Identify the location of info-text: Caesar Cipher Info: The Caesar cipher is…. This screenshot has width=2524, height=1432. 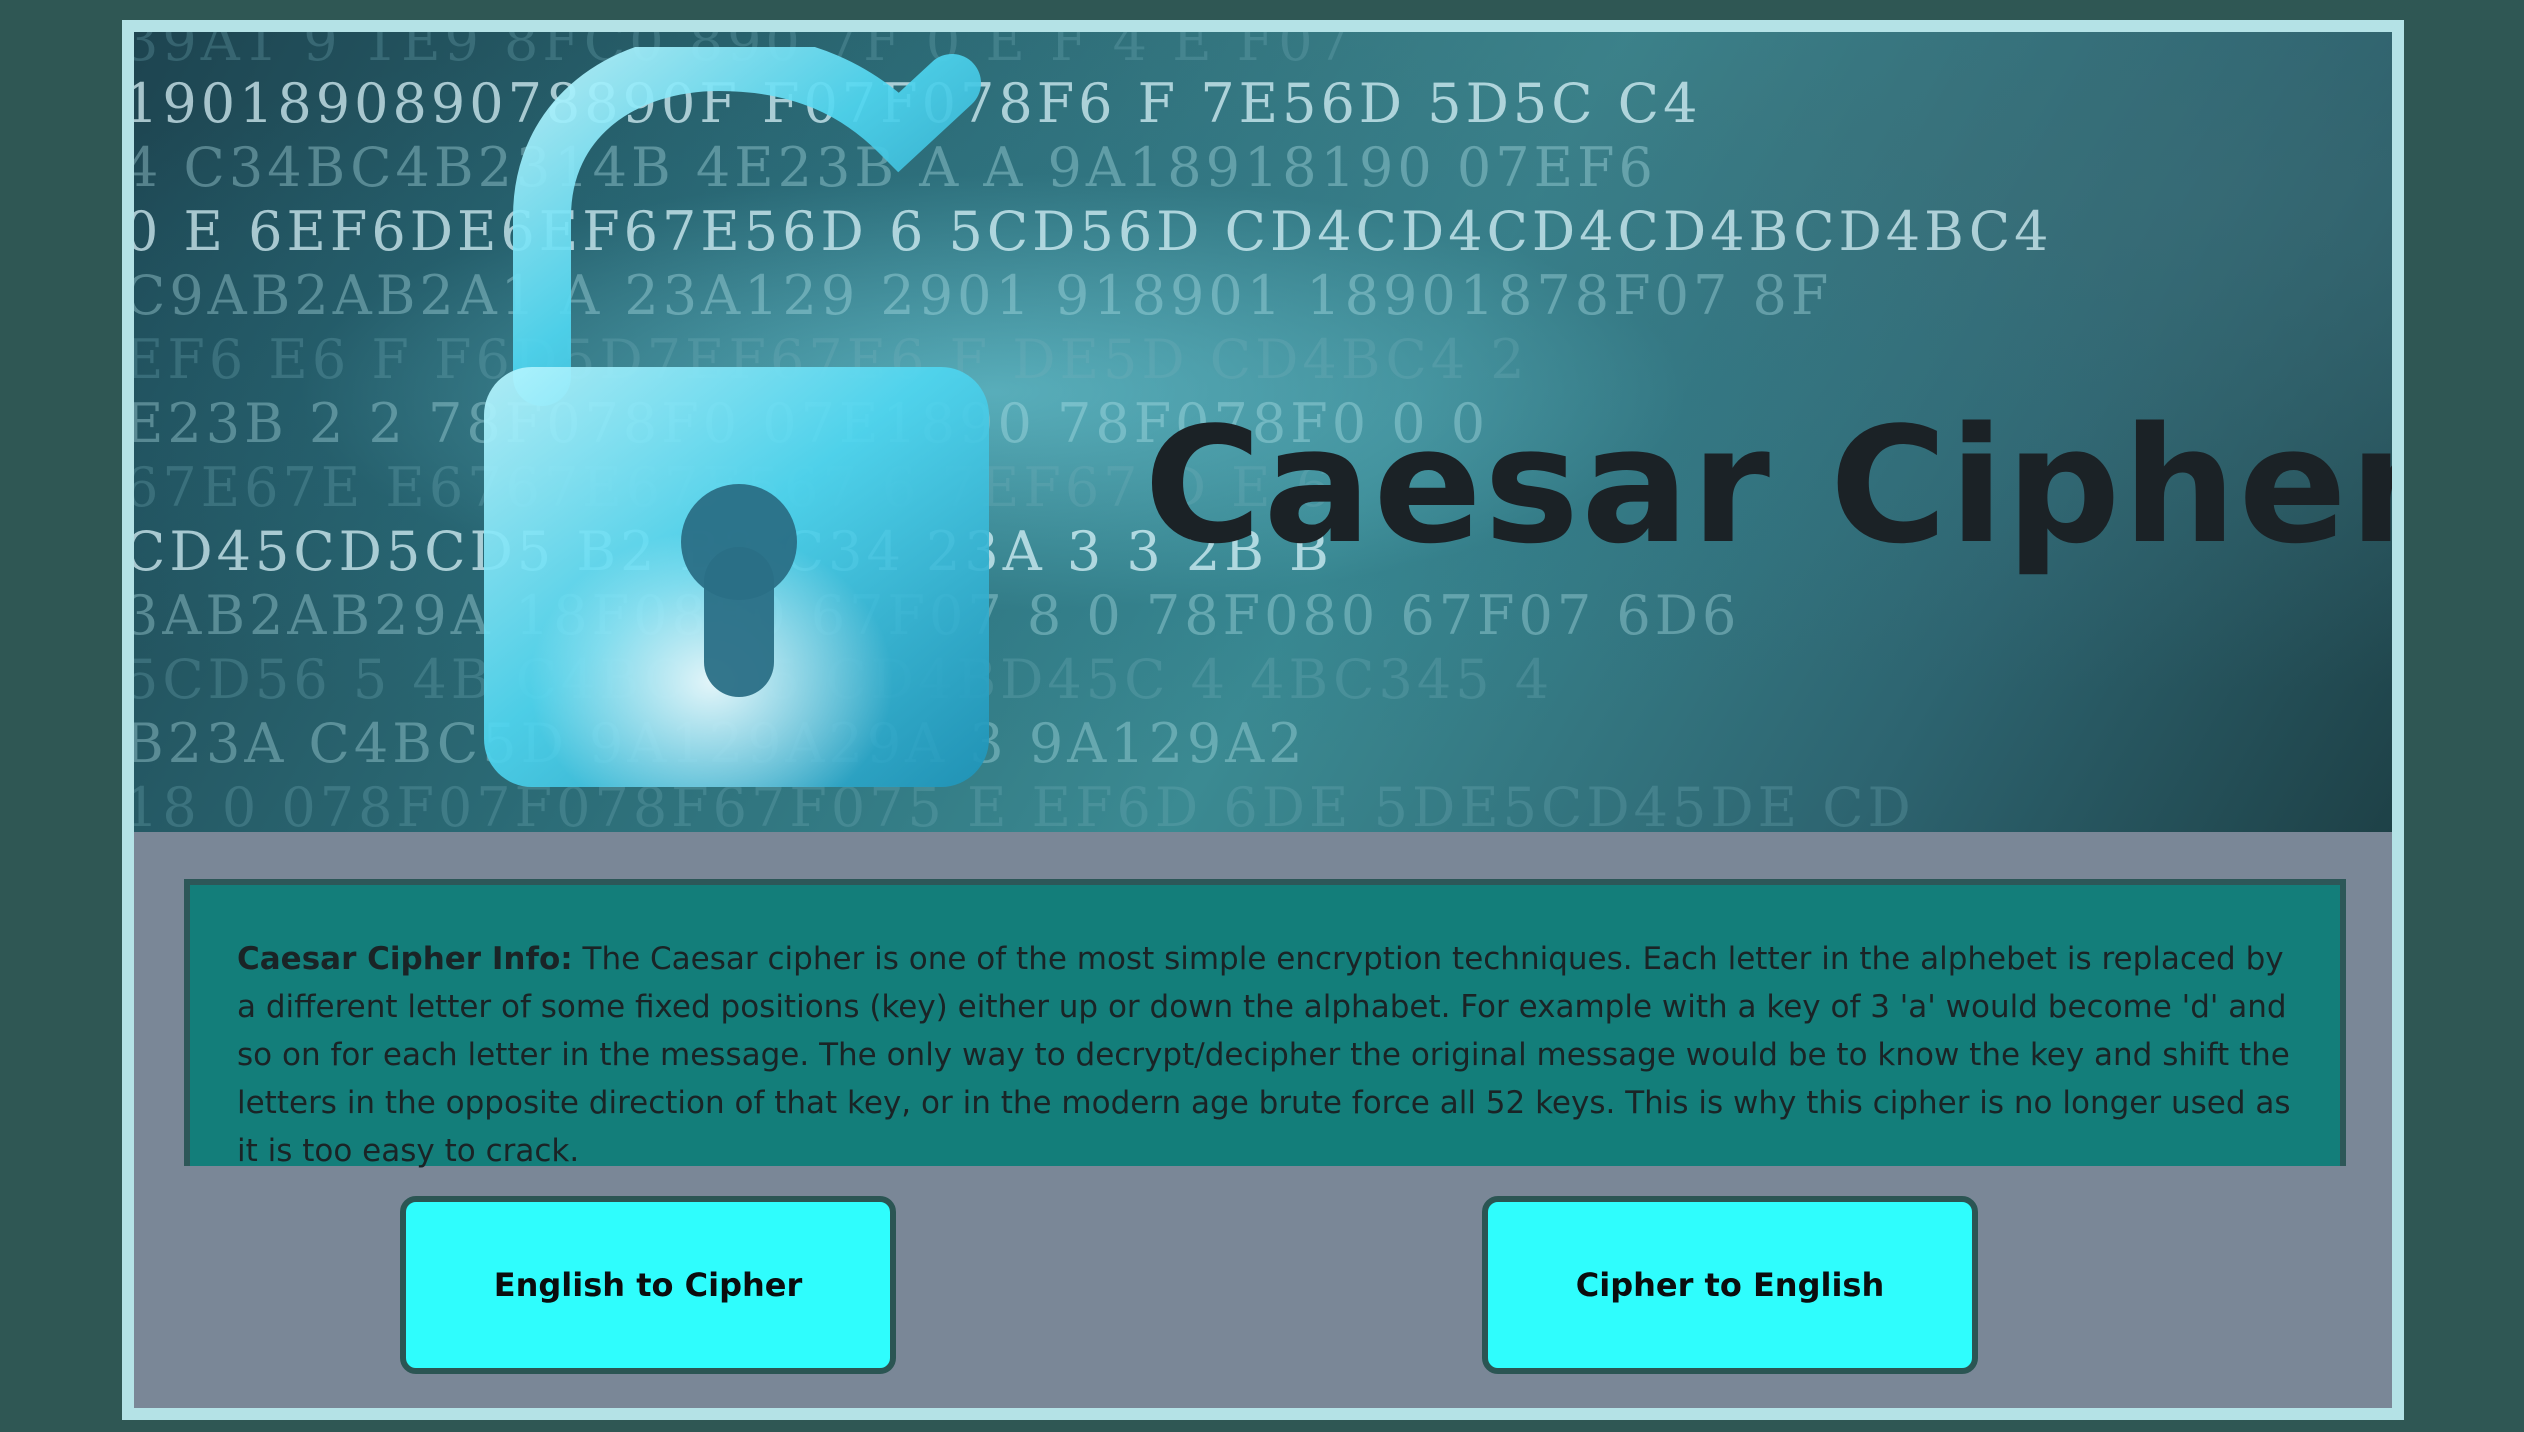
(1266, 1055).